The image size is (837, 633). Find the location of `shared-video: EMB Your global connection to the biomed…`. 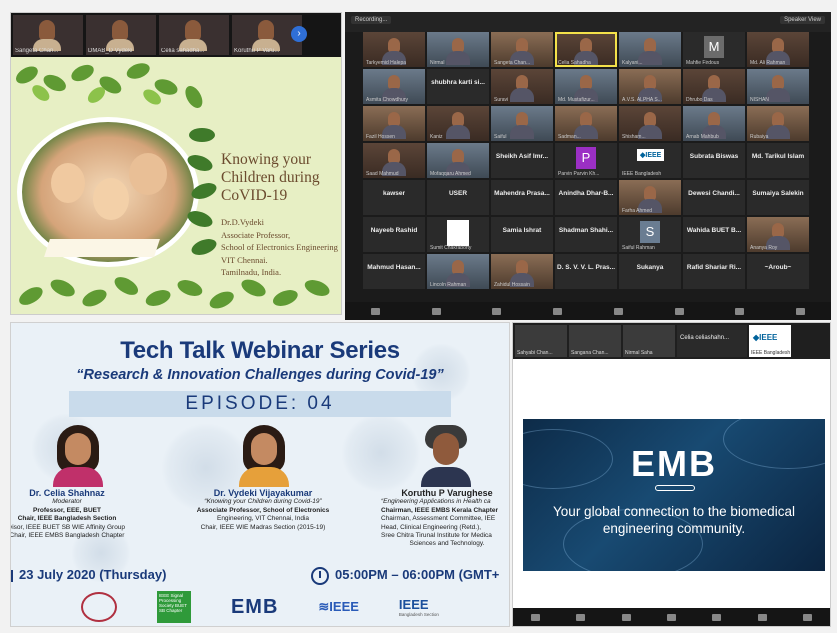

shared-video: EMB Your global connection to the biomed… is located at coordinates (674, 495).